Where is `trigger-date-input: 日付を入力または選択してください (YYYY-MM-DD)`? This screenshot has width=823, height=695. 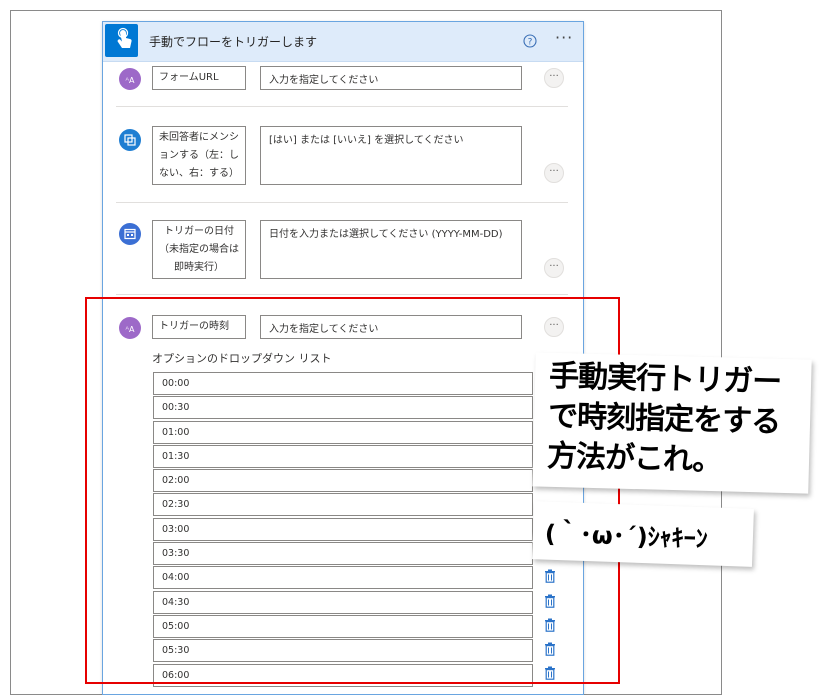 trigger-date-input: 日付を入力または選択してください (YYYY-MM-DD) is located at coordinates (391, 249).